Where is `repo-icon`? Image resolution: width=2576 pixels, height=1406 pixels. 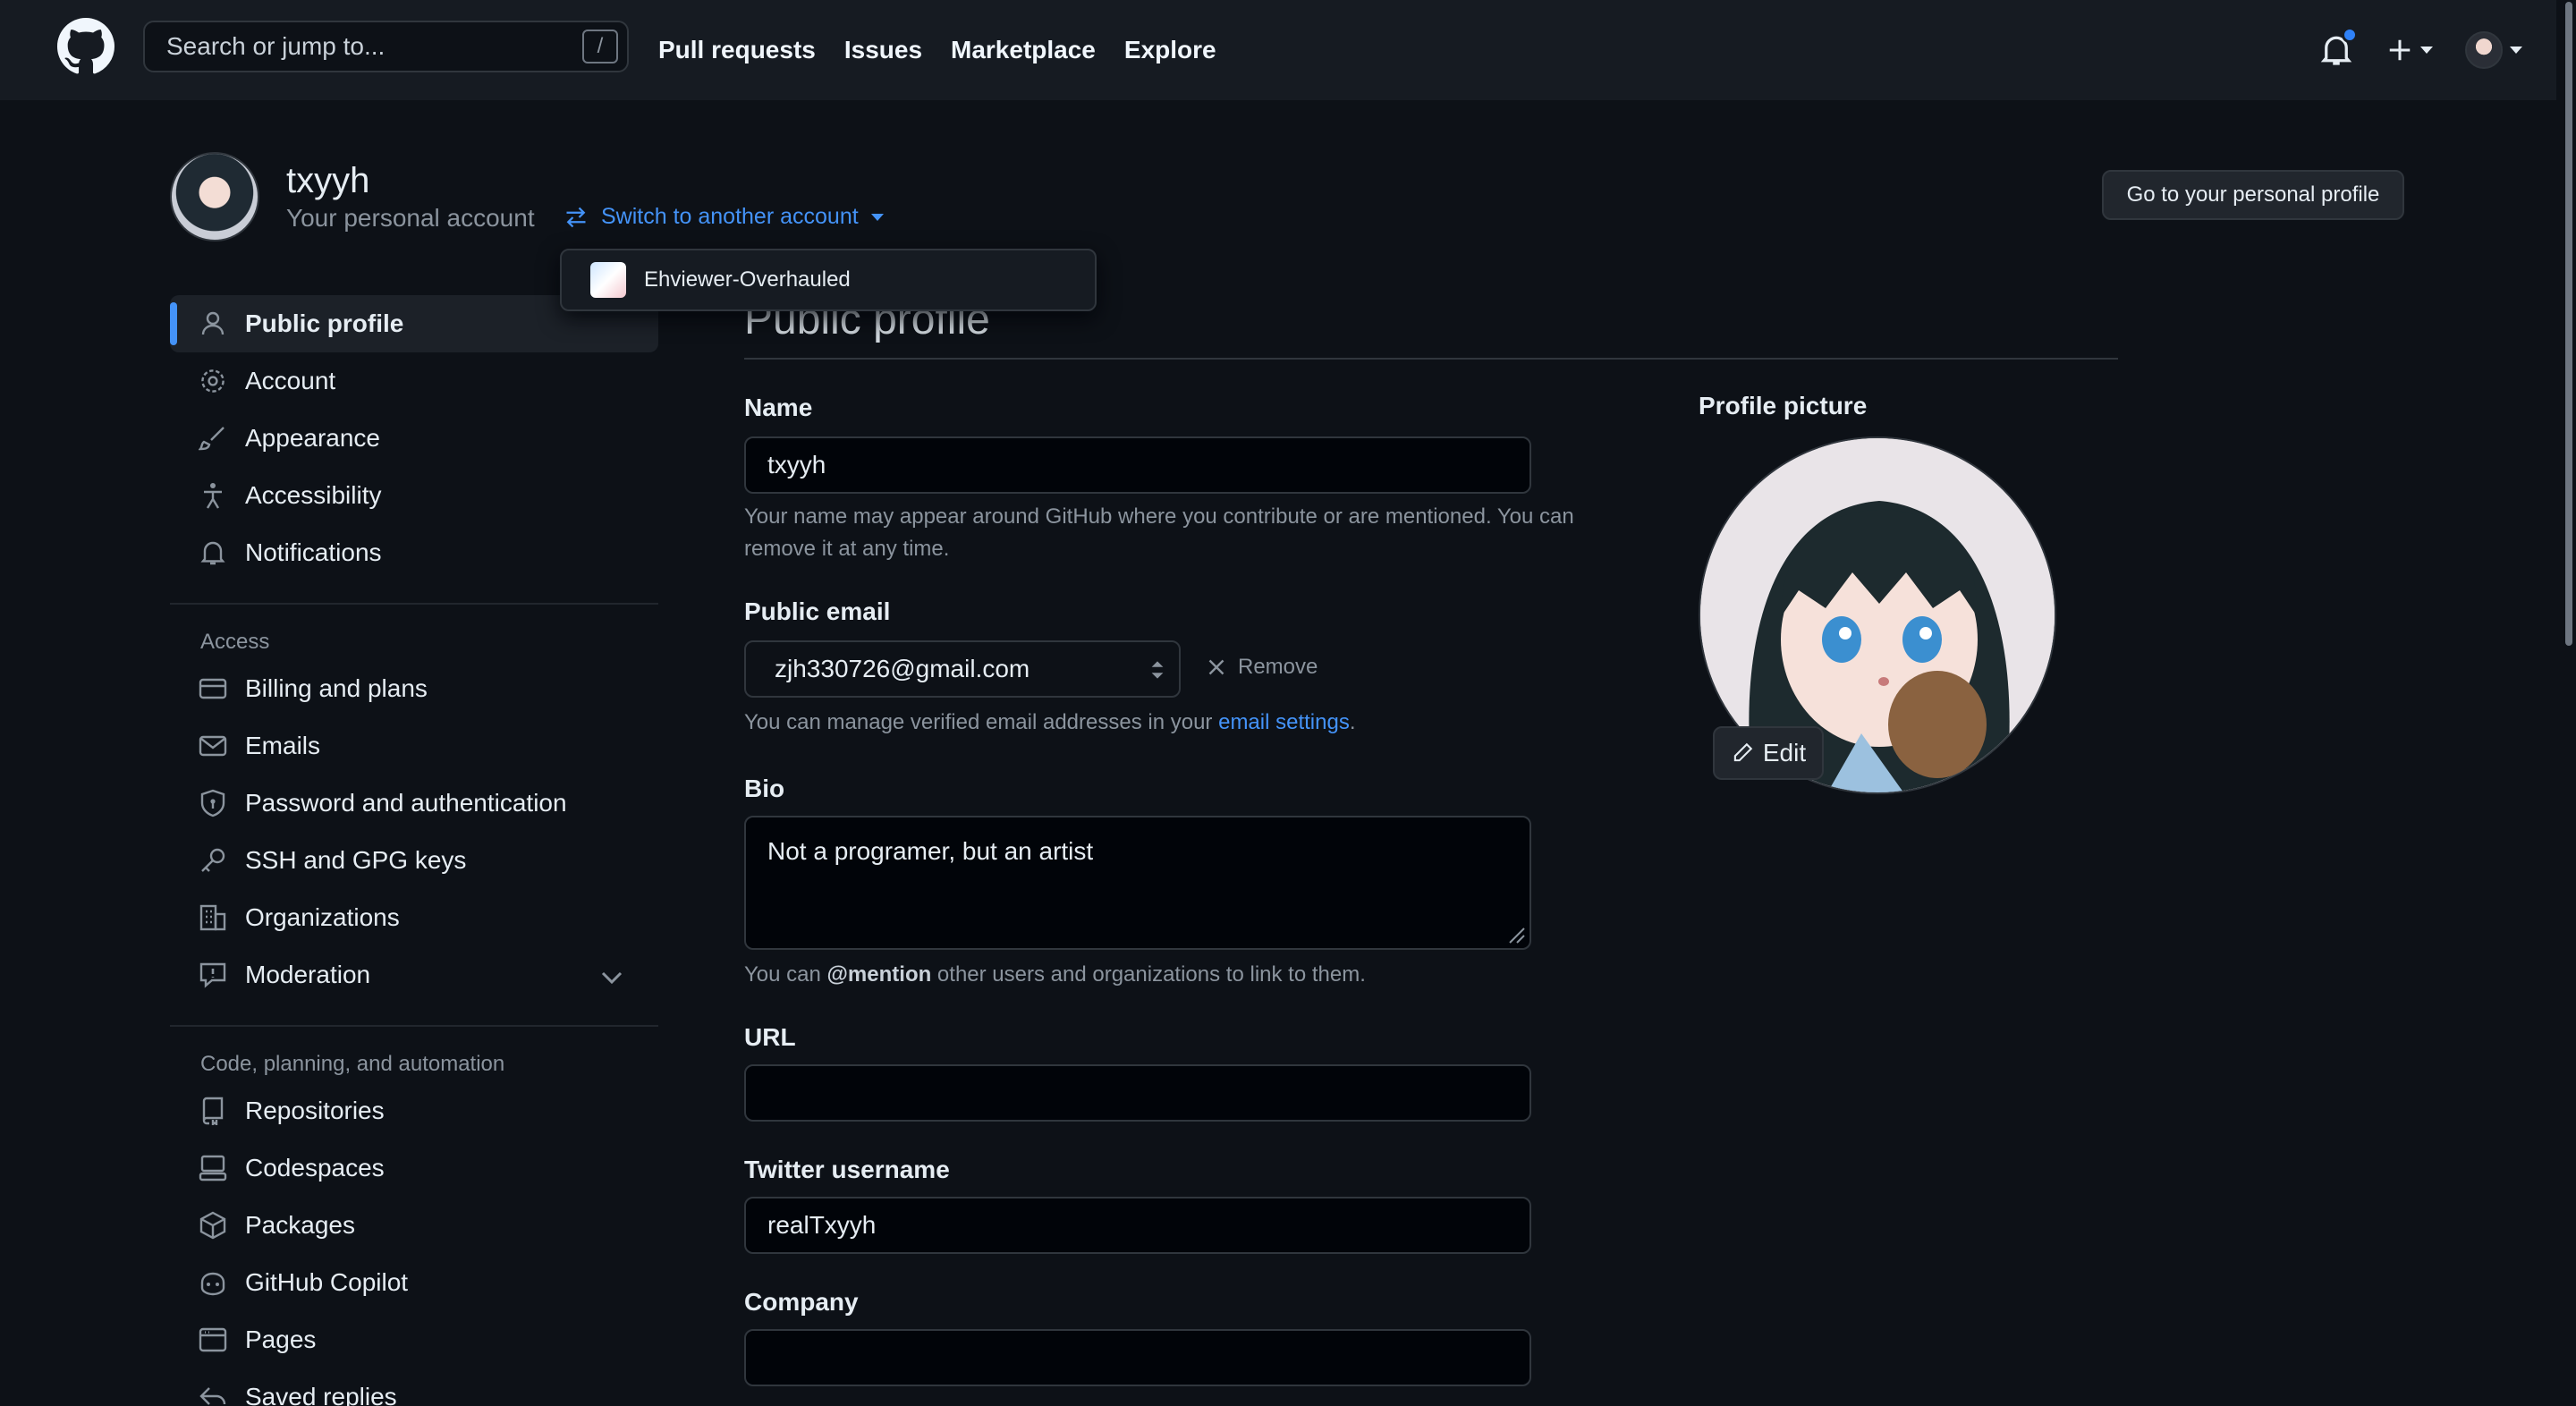
repo-icon is located at coordinates (213, 1111).